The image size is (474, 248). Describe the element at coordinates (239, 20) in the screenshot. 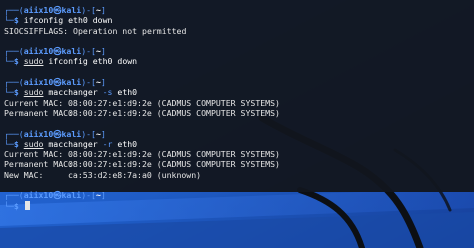

I see `command-line: └─$ ifconfig eth0 down` at that location.